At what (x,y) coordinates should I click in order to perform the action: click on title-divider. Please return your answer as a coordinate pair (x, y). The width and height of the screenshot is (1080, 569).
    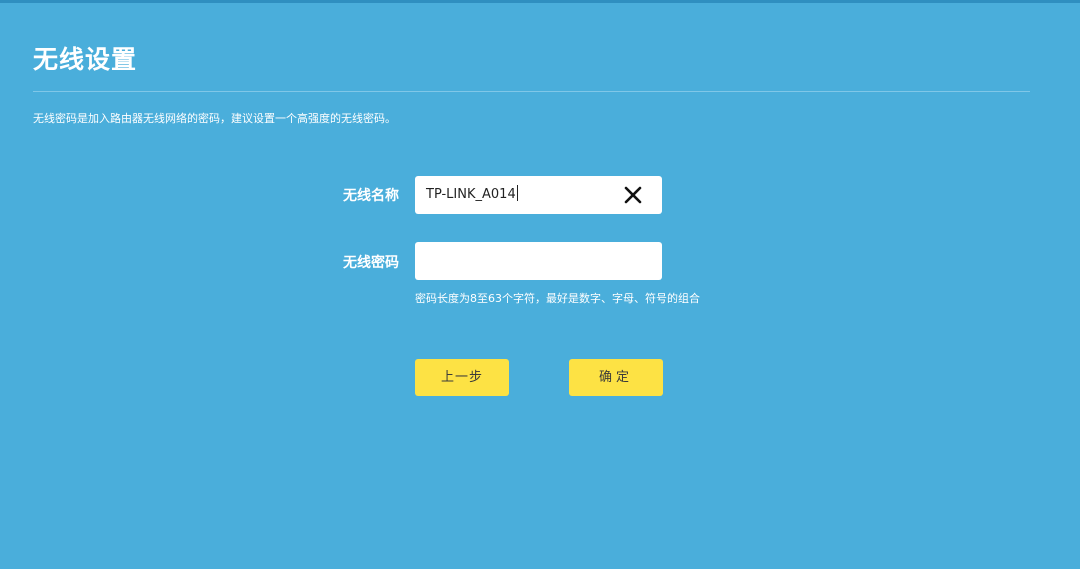
    Looking at the image, I should click on (531, 91).